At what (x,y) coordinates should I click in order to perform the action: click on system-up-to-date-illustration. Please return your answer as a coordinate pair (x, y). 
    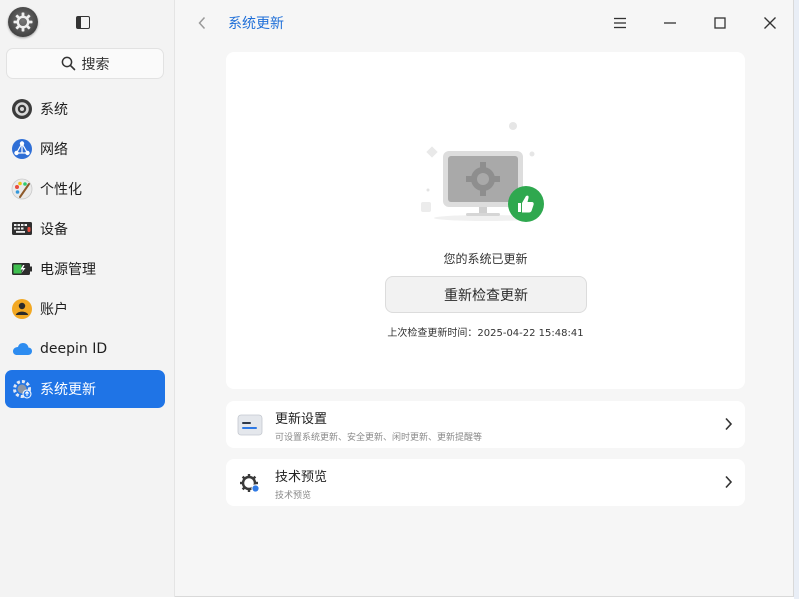
    Looking at the image, I should click on (482, 172).